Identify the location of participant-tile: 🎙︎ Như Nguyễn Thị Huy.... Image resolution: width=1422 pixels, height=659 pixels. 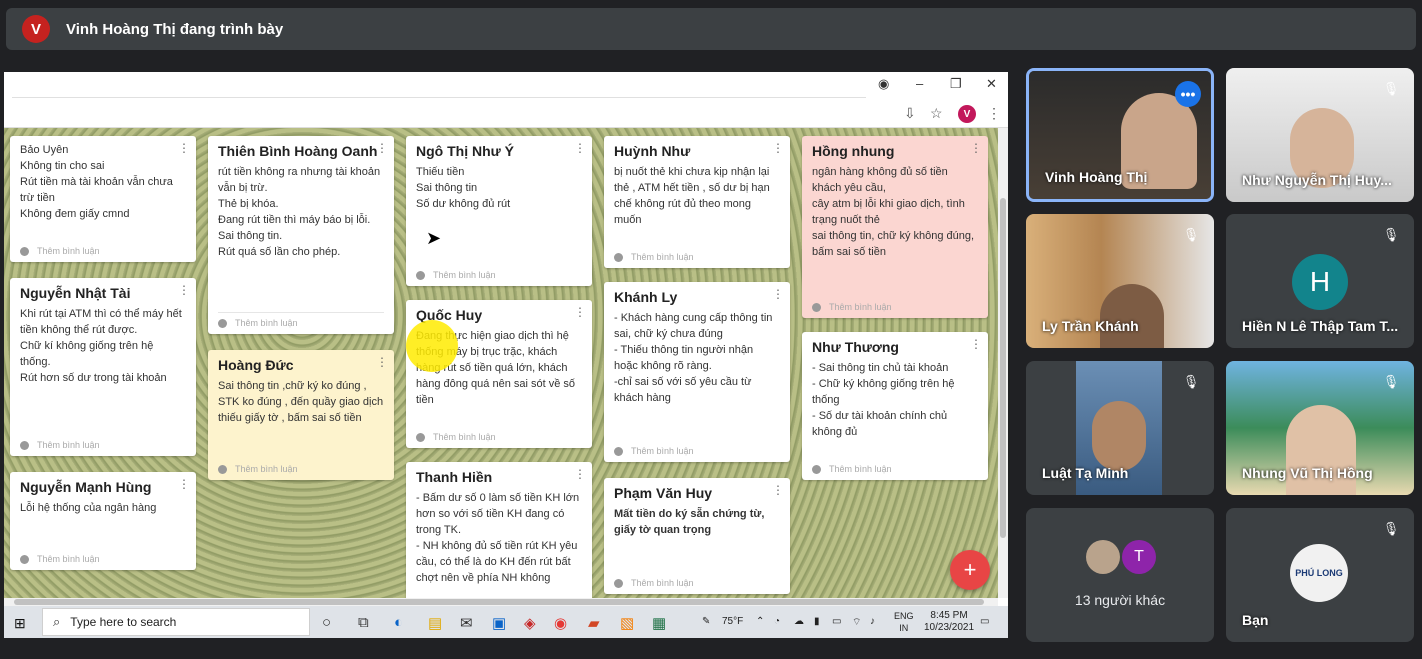
(1320, 135).